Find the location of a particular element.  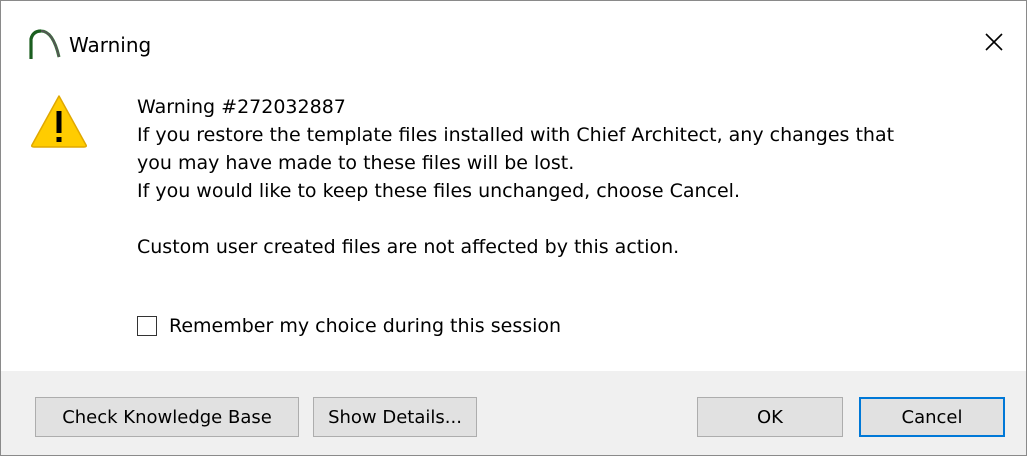

warning-triangle-icon is located at coordinates (59, 121).